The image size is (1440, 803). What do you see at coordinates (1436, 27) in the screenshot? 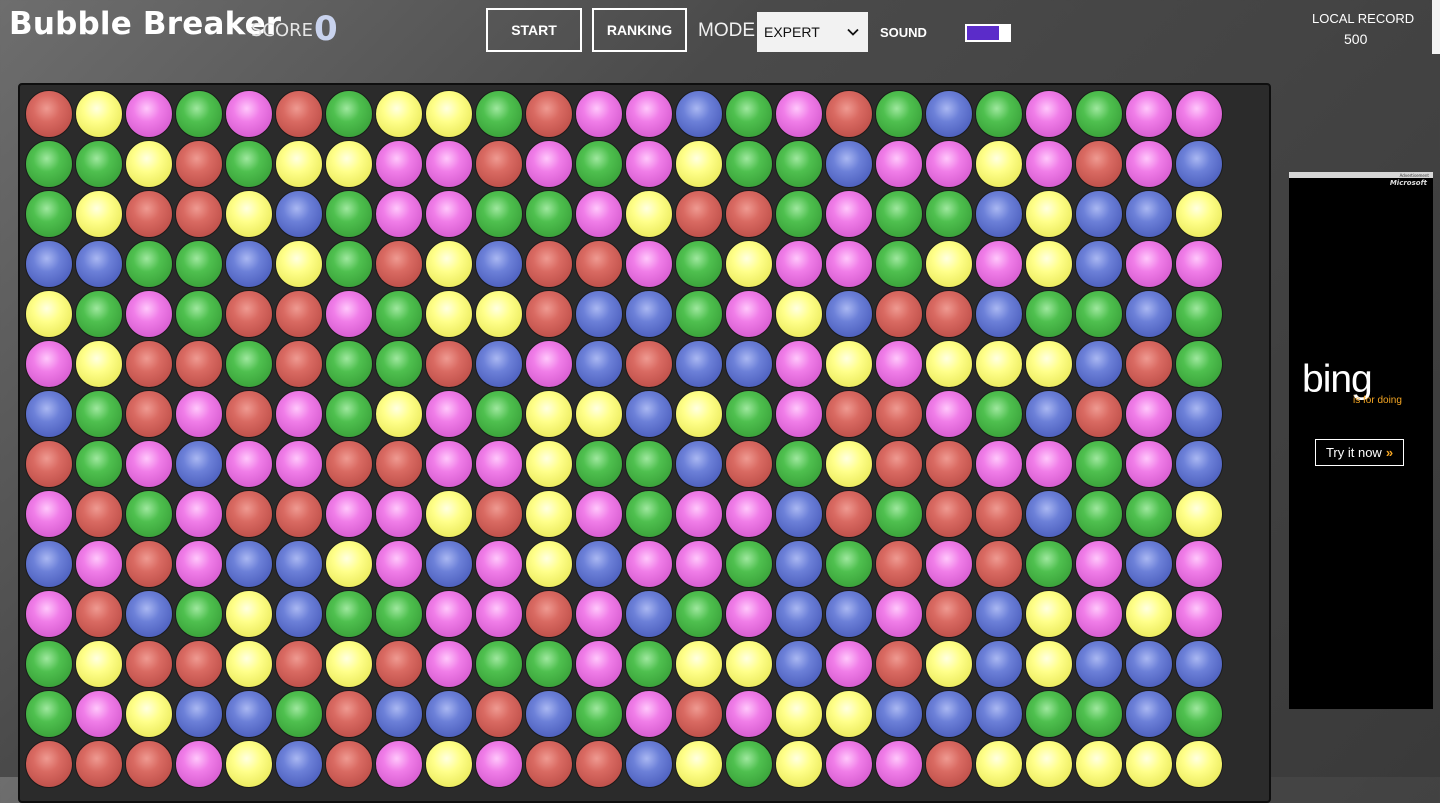
I see `scrollbar` at bounding box center [1436, 27].